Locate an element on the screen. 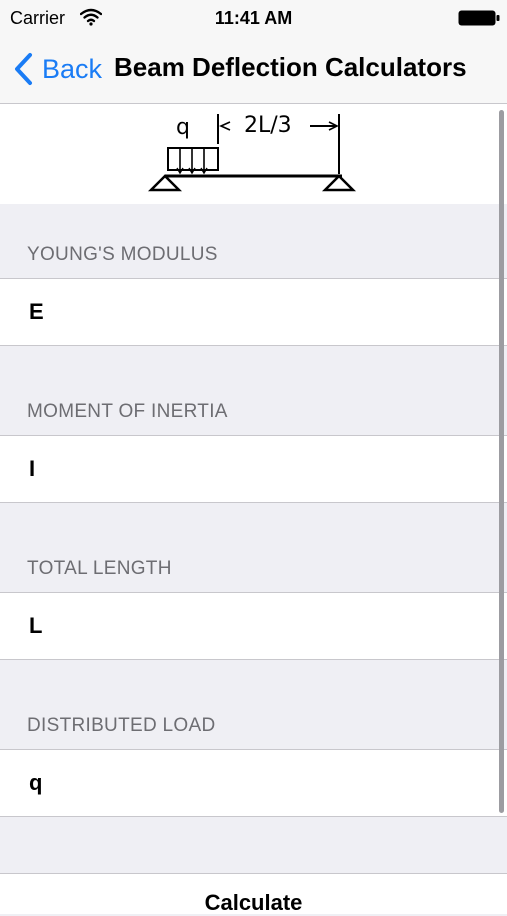 This screenshot has height=916, width=507. calculate-cell: Calculate is located at coordinates (253, 894).